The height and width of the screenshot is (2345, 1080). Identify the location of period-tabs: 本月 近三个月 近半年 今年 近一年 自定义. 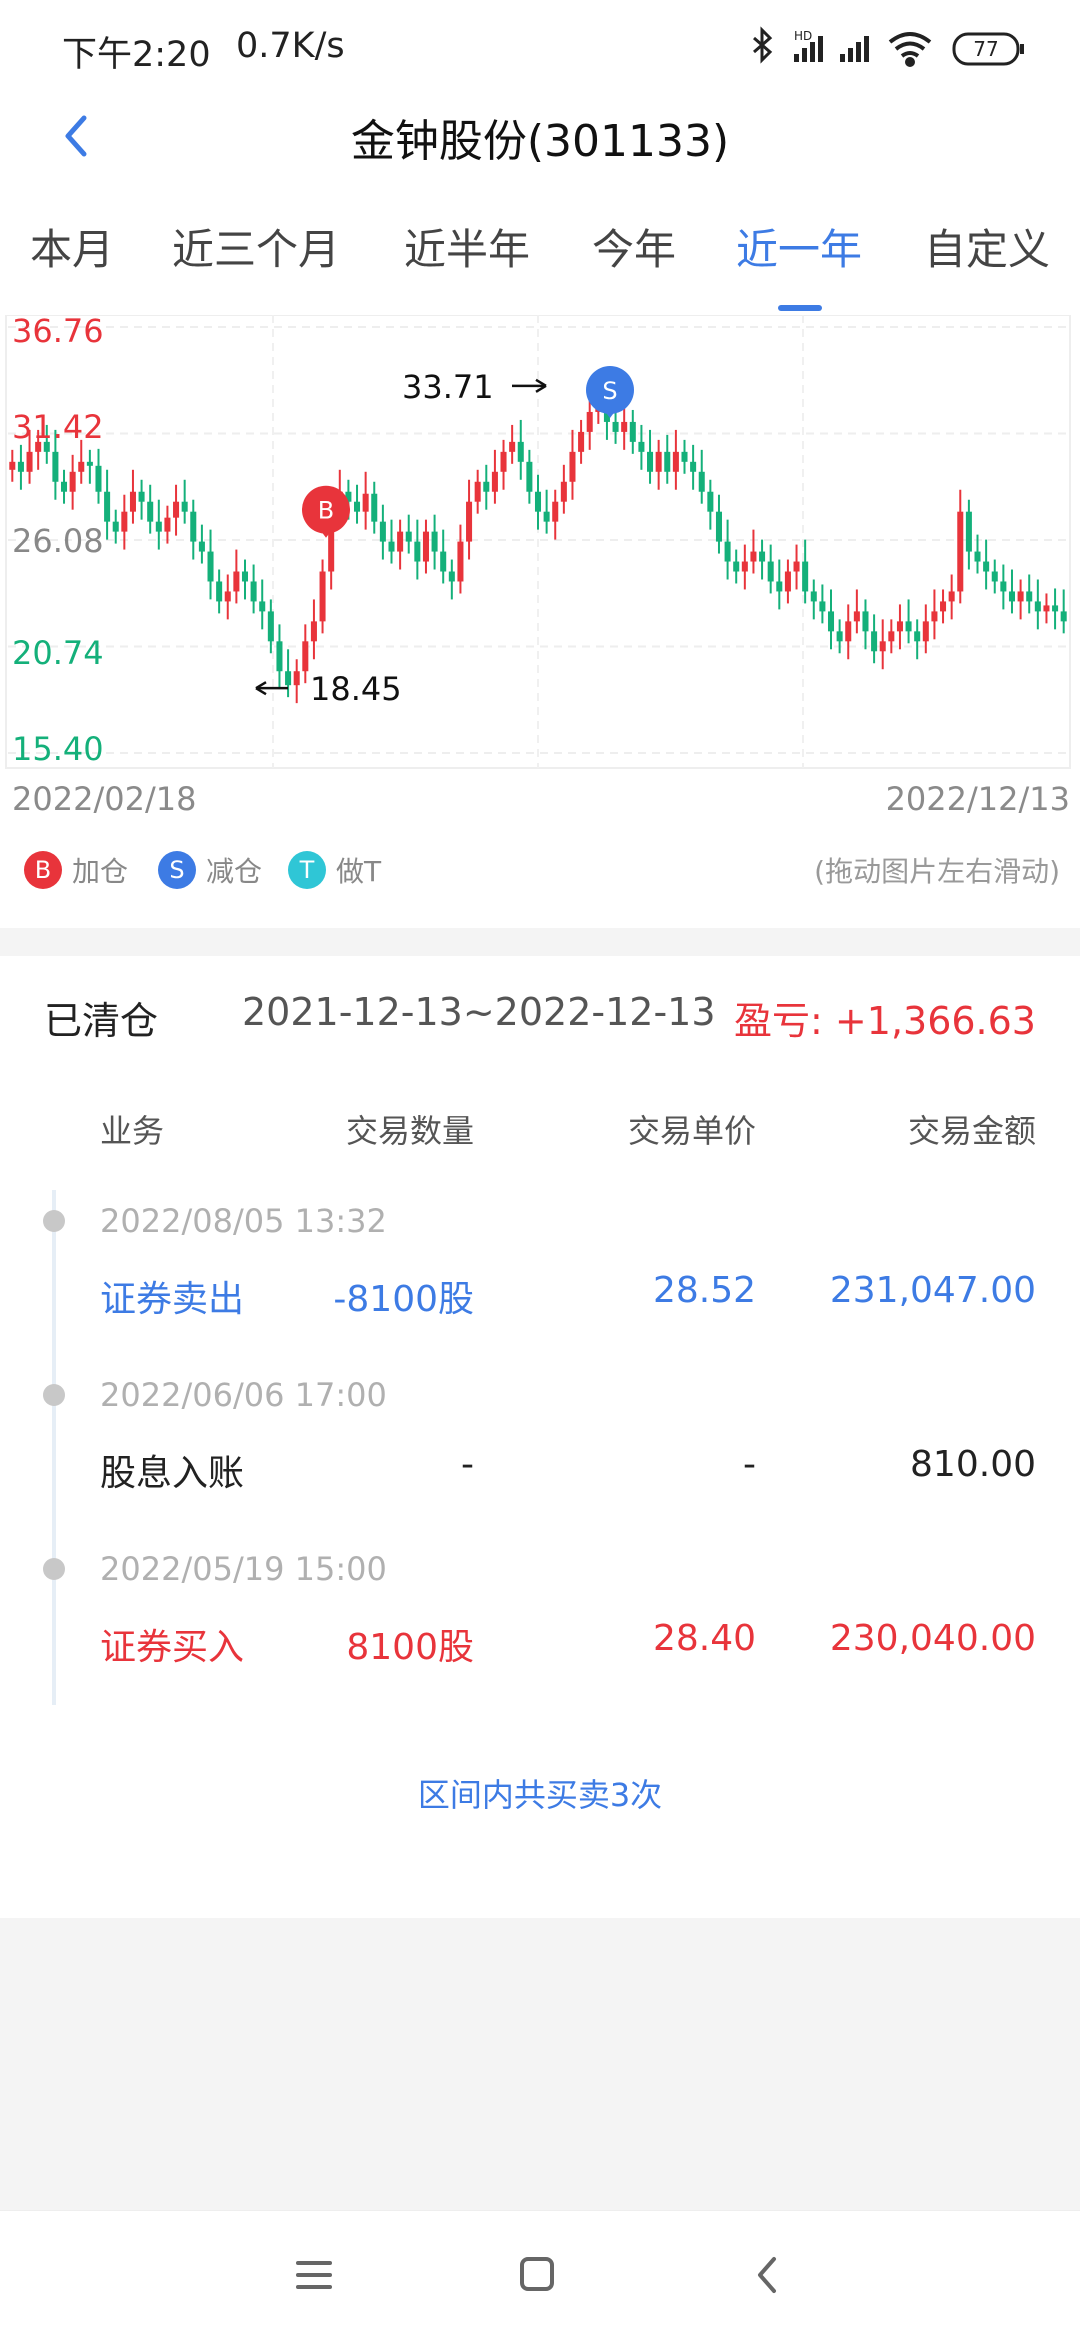
(540, 265).